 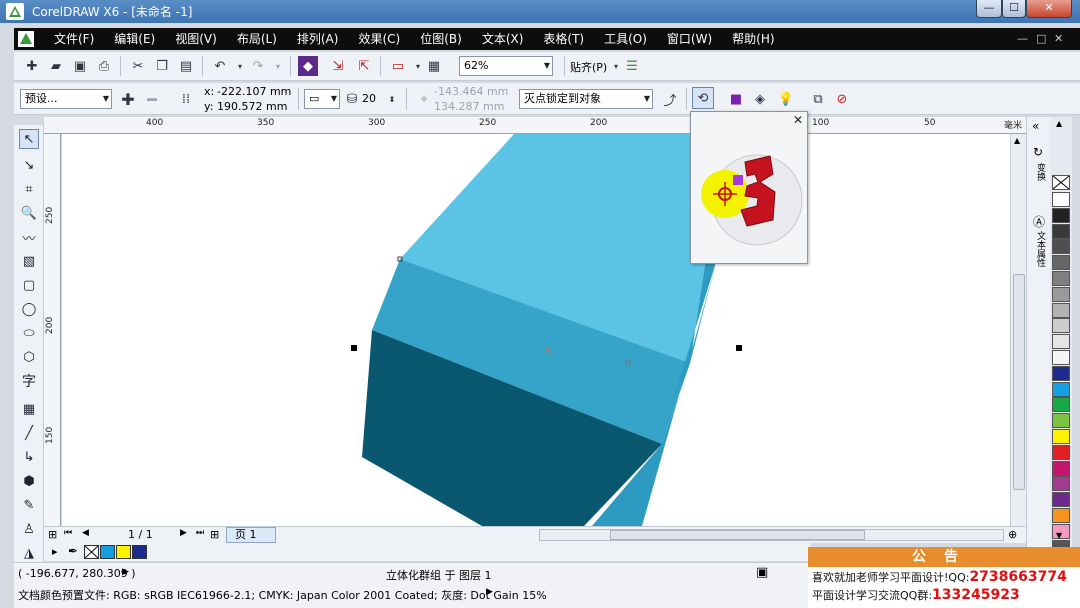 I want to click on extrude-color-icon: ■, so click(x=736, y=99).